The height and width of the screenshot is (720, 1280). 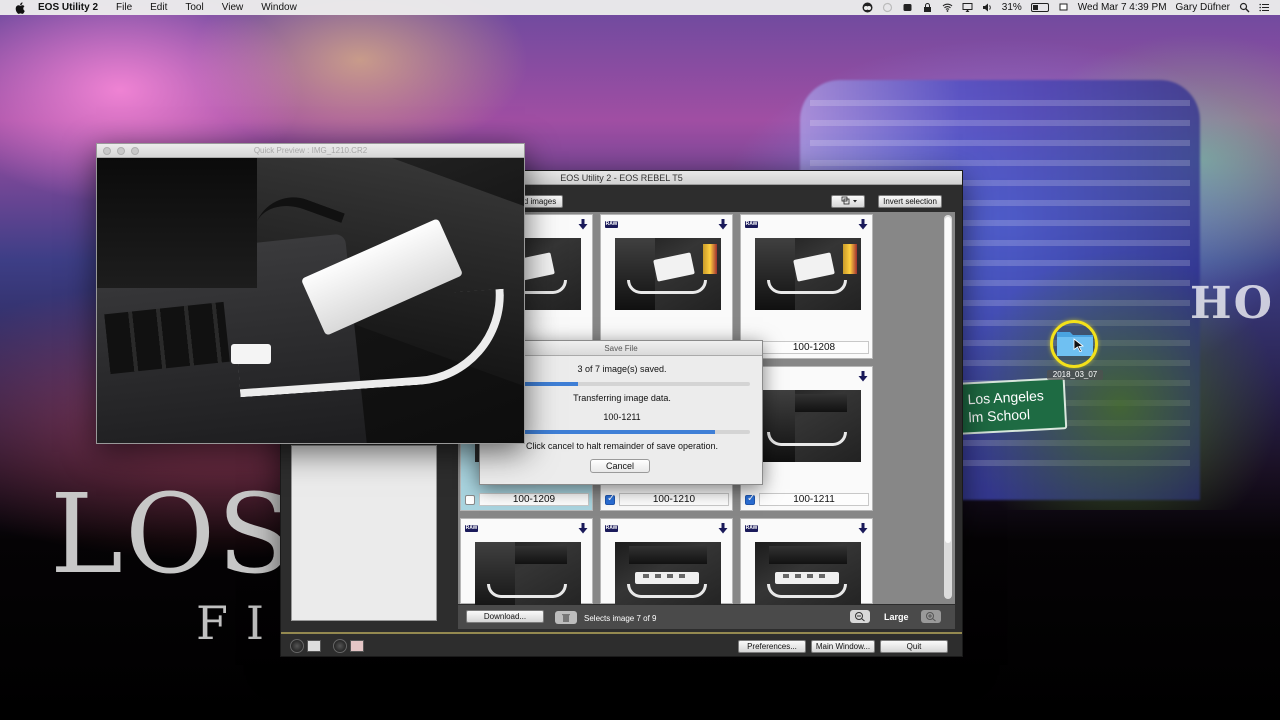 I want to click on camera-connection-icon, so click(x=297, y=646).